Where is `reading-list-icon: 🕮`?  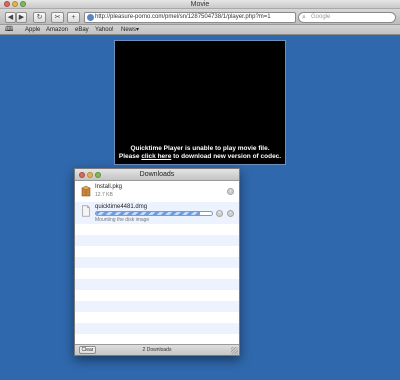
reading-list-icon: 🕮 is located at coordinates (9, 30).